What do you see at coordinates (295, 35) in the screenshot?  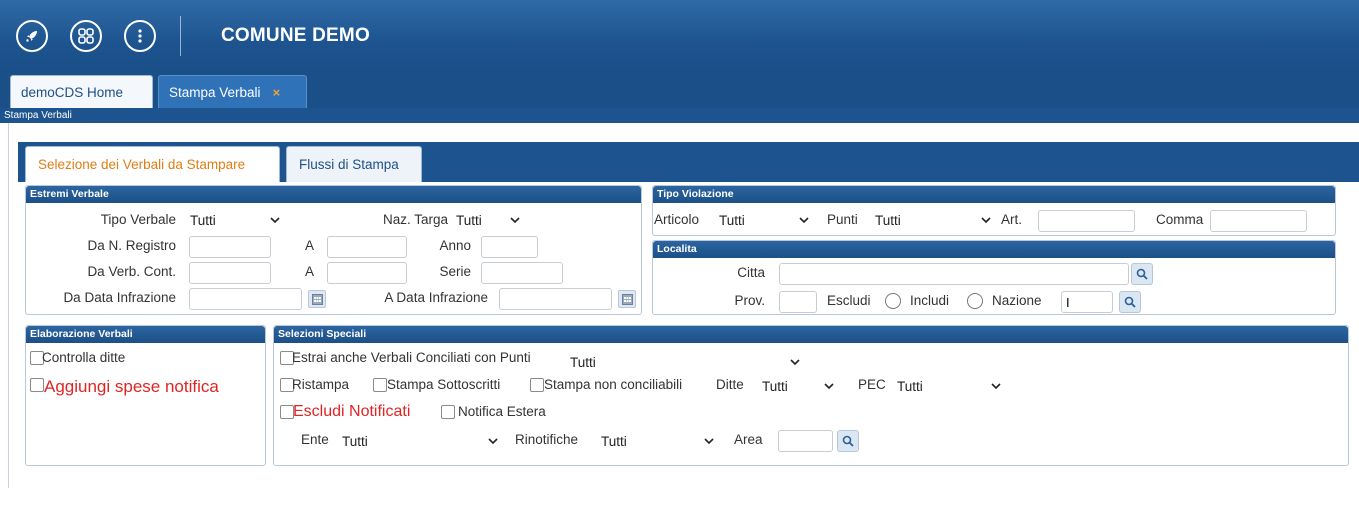 I see `app-title: COMUNE DEMO` at bounding box center [295, 35].